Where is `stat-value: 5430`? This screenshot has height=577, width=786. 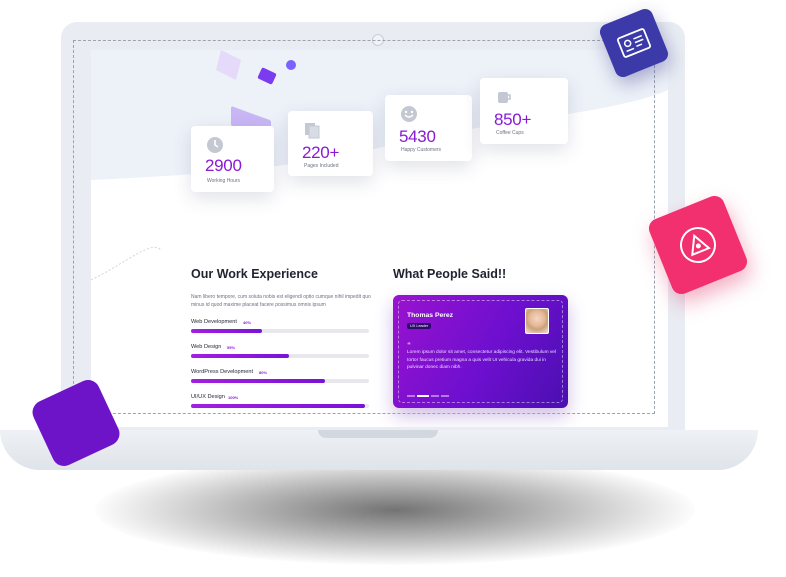
stat-value: 5430 is located at coordinates (417, 136).